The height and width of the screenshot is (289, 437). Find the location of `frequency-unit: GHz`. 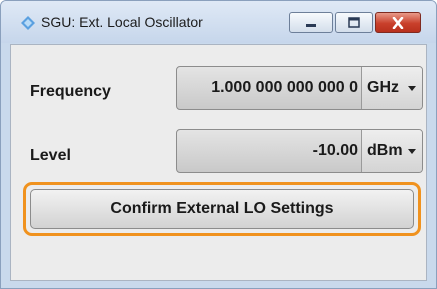

frequency-unit: GHz is located at coordinates (383, 87).